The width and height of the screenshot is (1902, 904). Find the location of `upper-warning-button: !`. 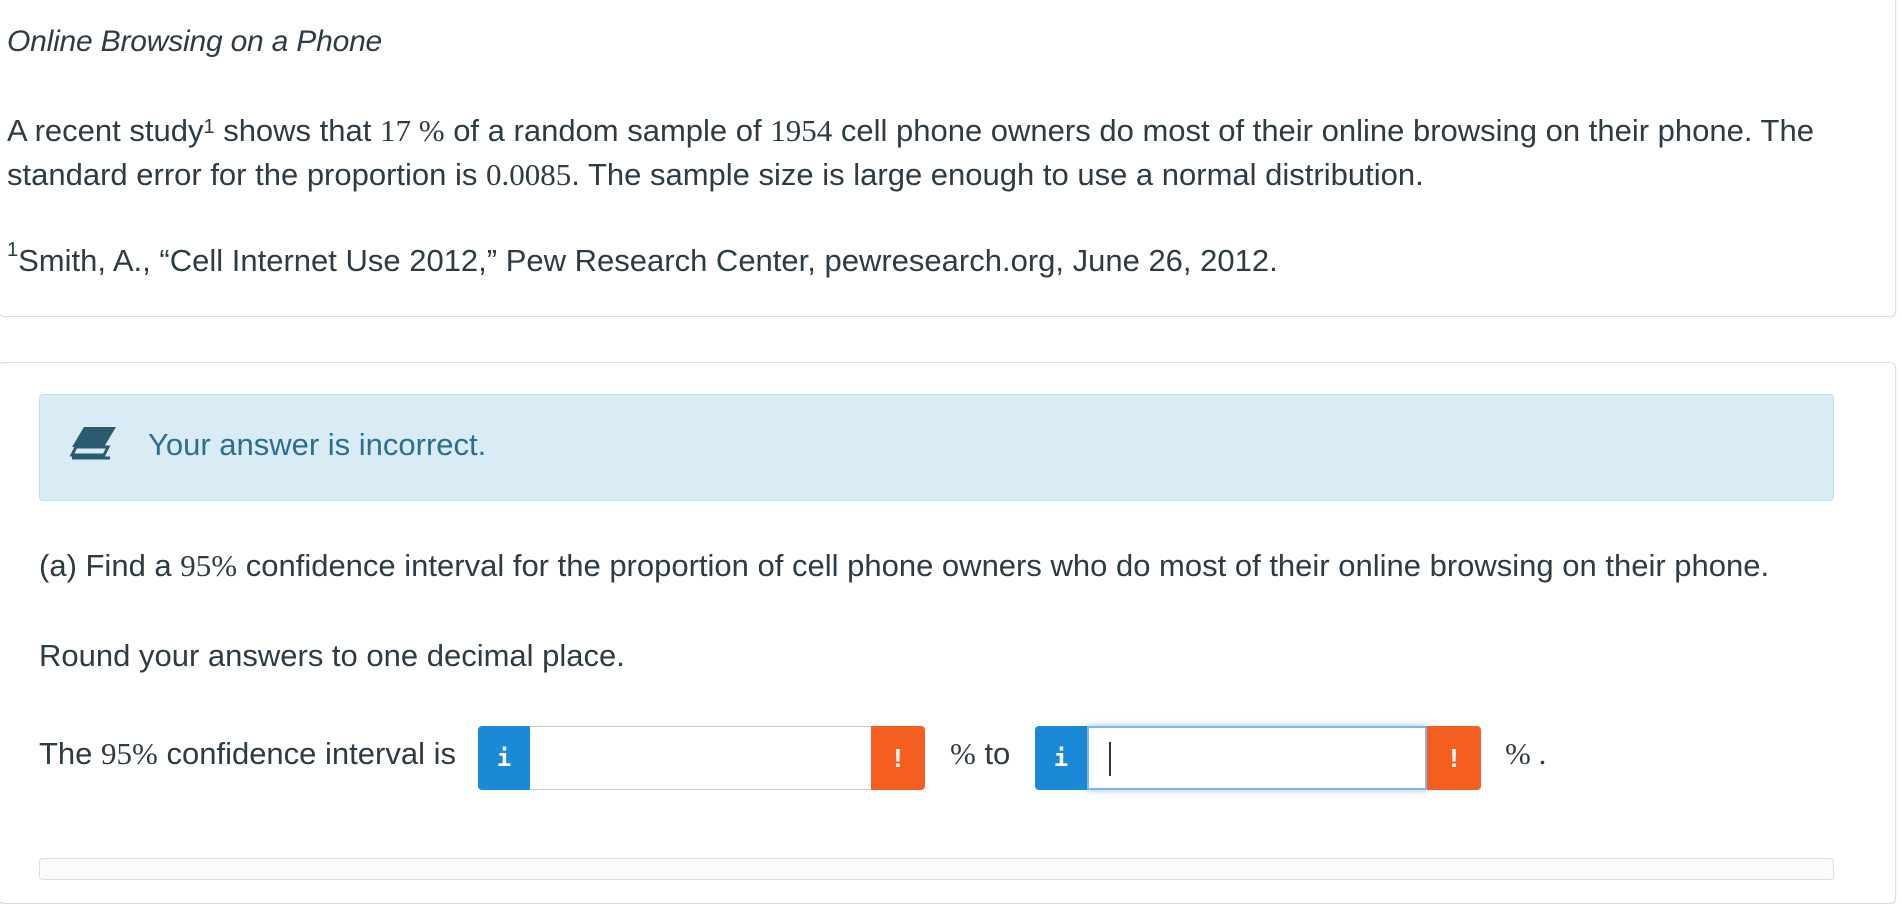

upper-warning-button: ! is located at coordinates (1454, 758).